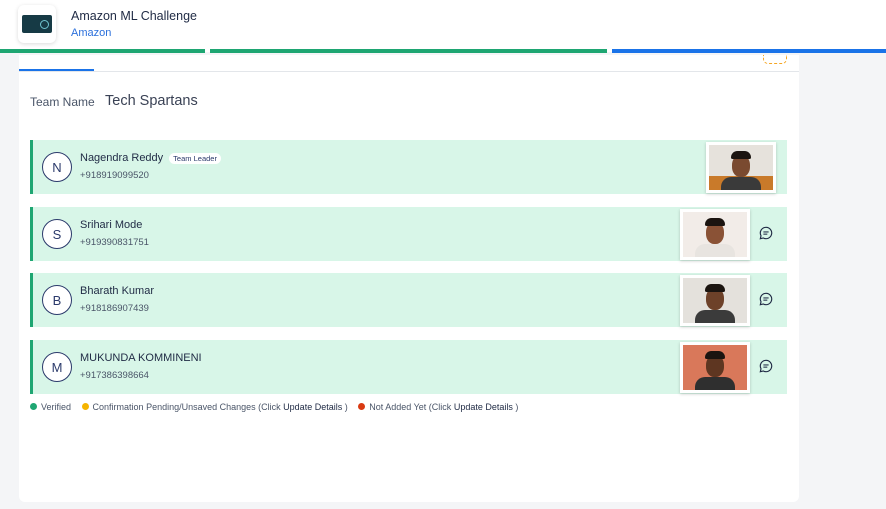 Image resolution: width=886 pixels, height=509 pixels. Describe the element at coordinates (151, 101) in the screenshot. I see `team-name-value: Tech Spartans` at that location.